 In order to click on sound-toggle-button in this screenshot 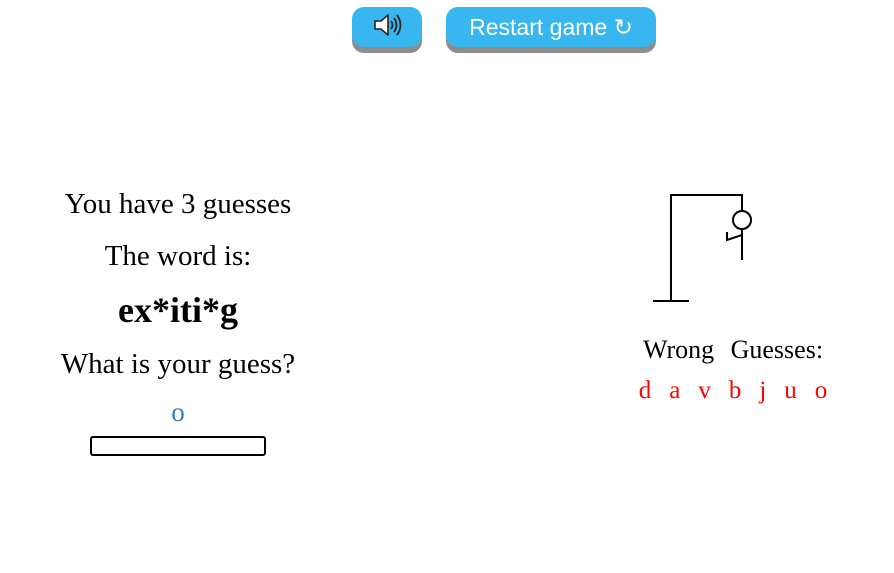, I will do `click(387, 27)`.